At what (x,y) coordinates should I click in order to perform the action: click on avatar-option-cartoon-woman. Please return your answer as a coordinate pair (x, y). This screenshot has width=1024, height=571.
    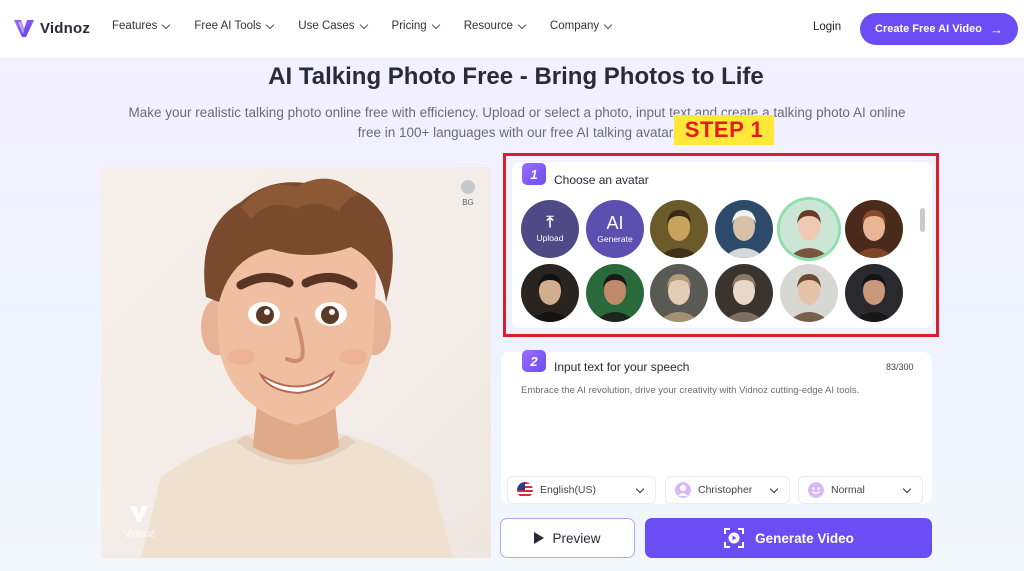
    Looking at the image, I should click on (874, 229).